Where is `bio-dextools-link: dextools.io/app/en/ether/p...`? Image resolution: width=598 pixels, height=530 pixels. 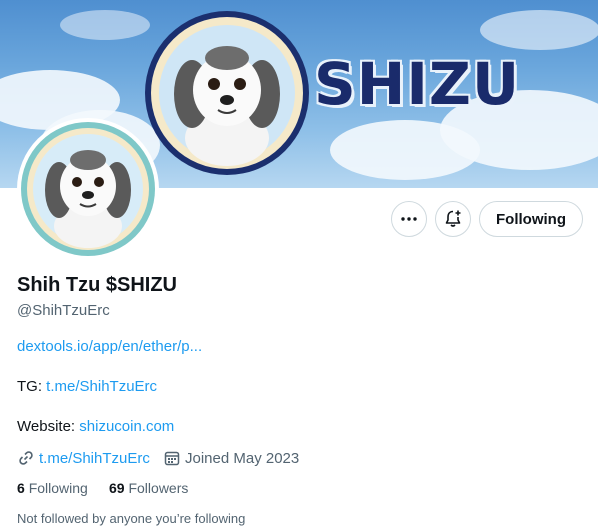 bio-dextools-link: dextools.io/app/en/ether/p... is located at coordinates (109, 346).